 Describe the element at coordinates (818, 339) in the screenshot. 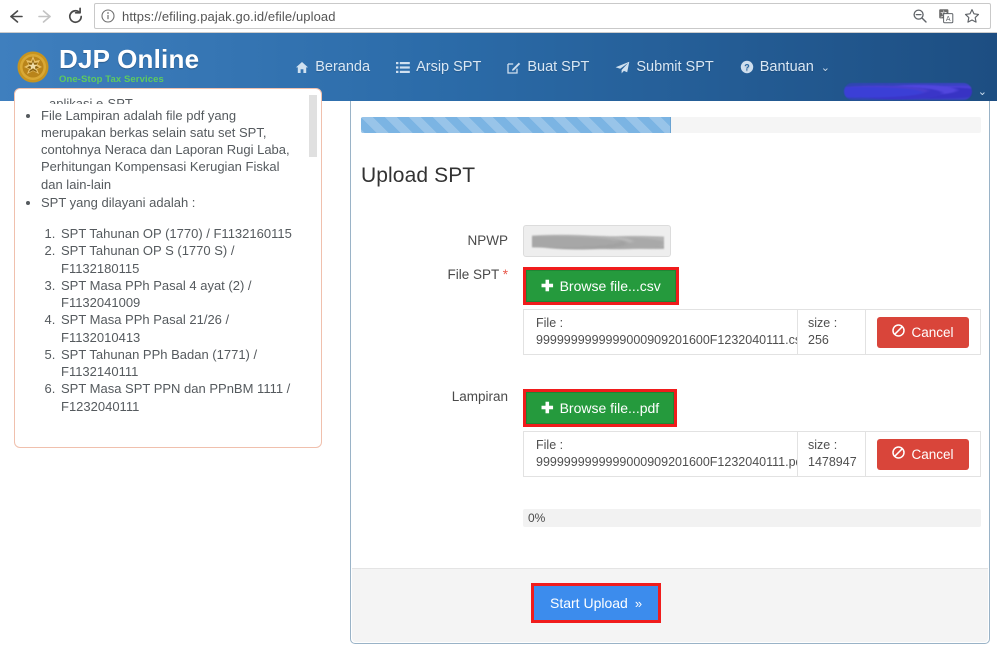

I see `file-size-value: 256` at that location.